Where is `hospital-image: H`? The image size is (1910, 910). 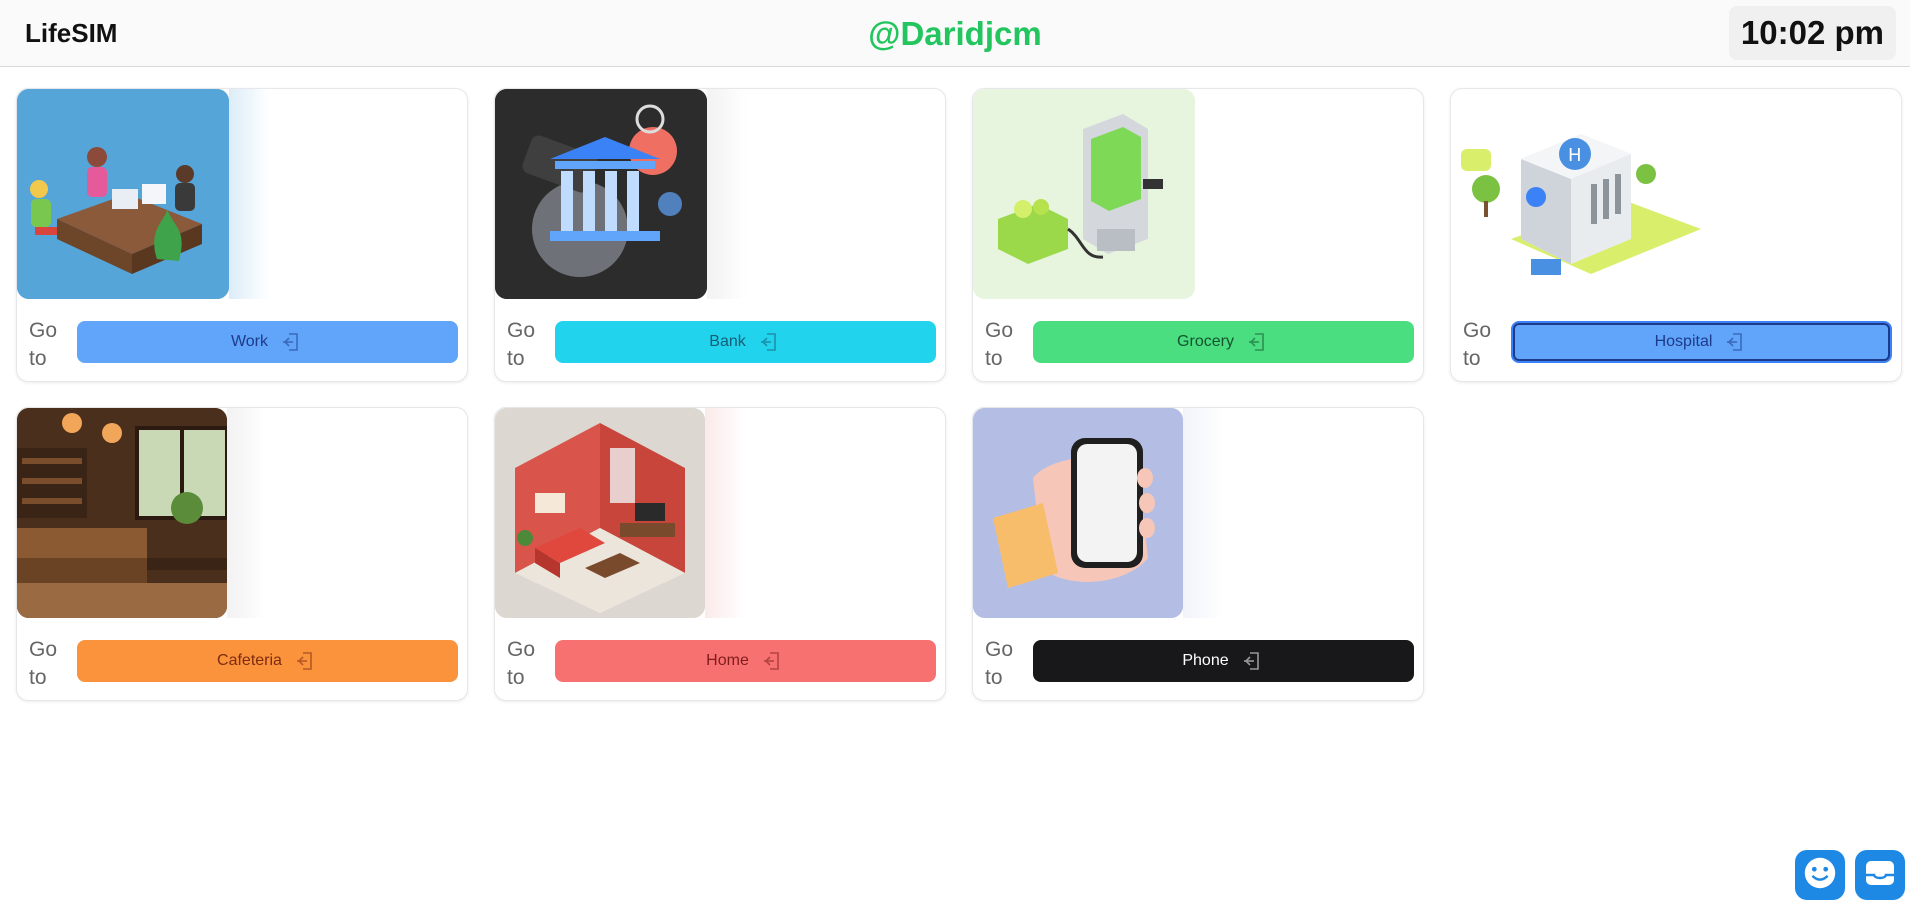
hospital-image: H is located at coordinates (1581, 194).